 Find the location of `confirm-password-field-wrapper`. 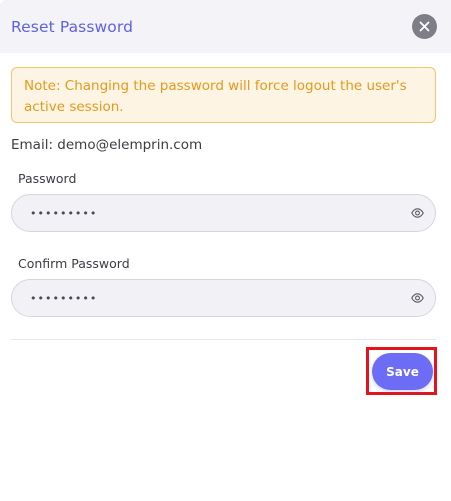

confirm-password-field-wrapper is located at coordinates (223, 298).